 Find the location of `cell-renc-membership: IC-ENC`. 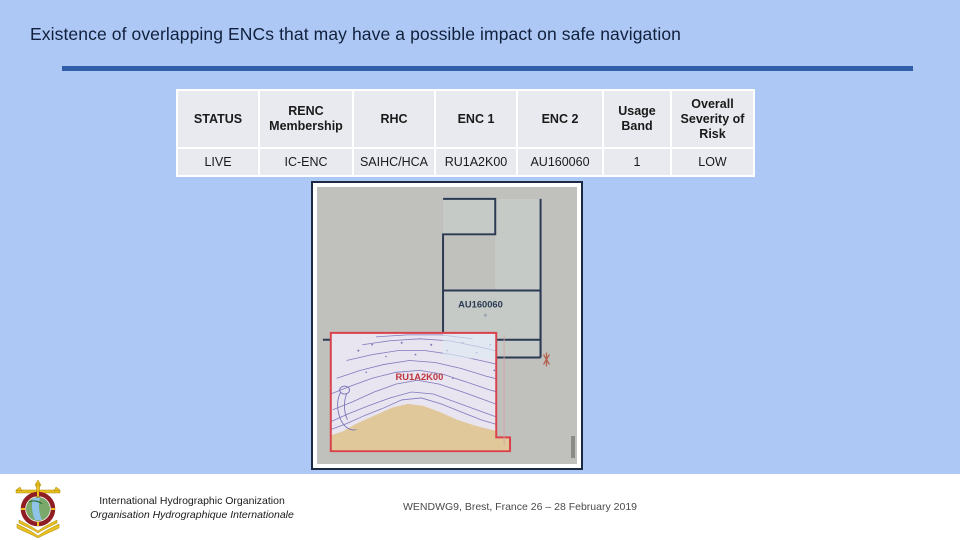

cell-renc-membership: IC-ENC is located at coordinates (306, 162).